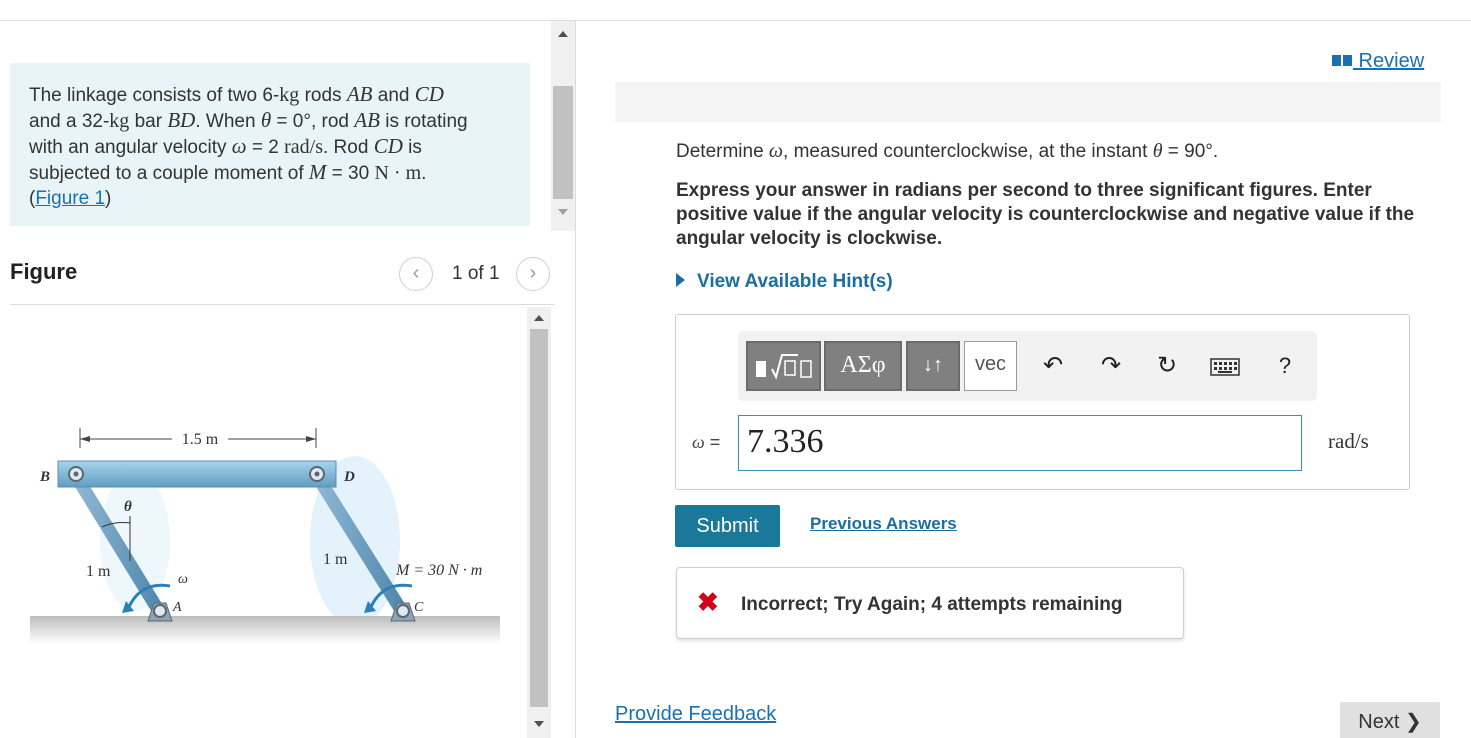 Image resolution: width=1471 pixels, height=738 pixels. Describe the element at coordinates (311, 439) in the screenshot. I see `dimension-arrow` at that location.